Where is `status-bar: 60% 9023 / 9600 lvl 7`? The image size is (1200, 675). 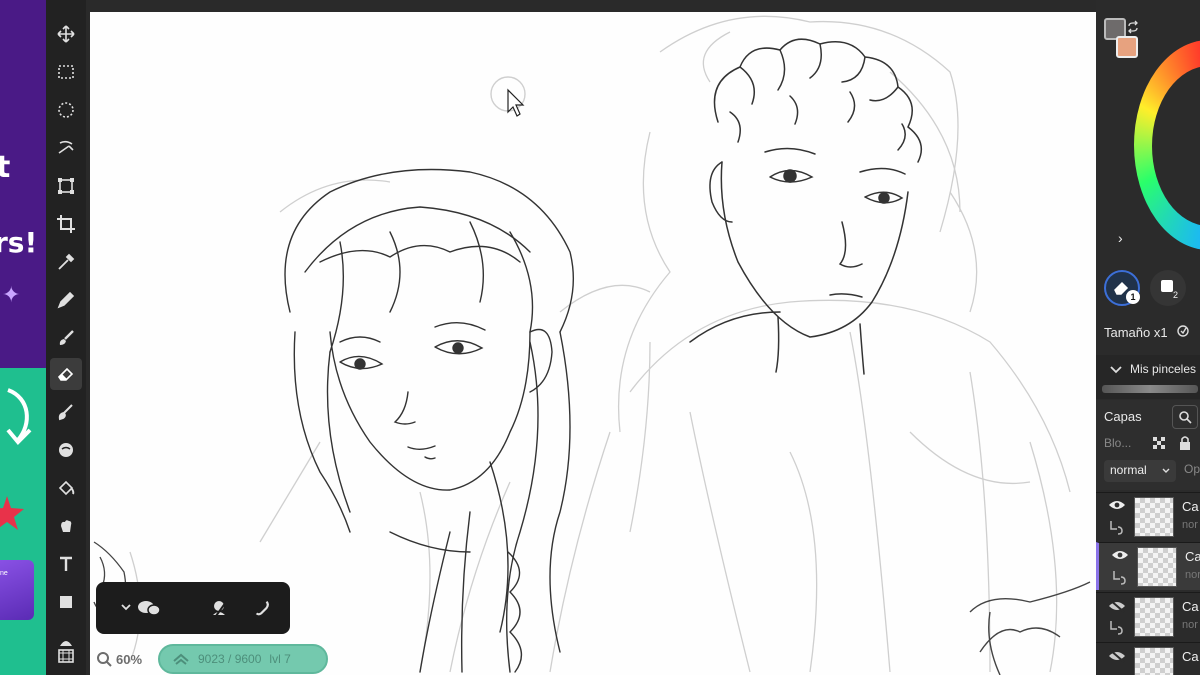
status-bar: 60% 9023 / 9600 lvl 7 is located at coordinates (212, 659).